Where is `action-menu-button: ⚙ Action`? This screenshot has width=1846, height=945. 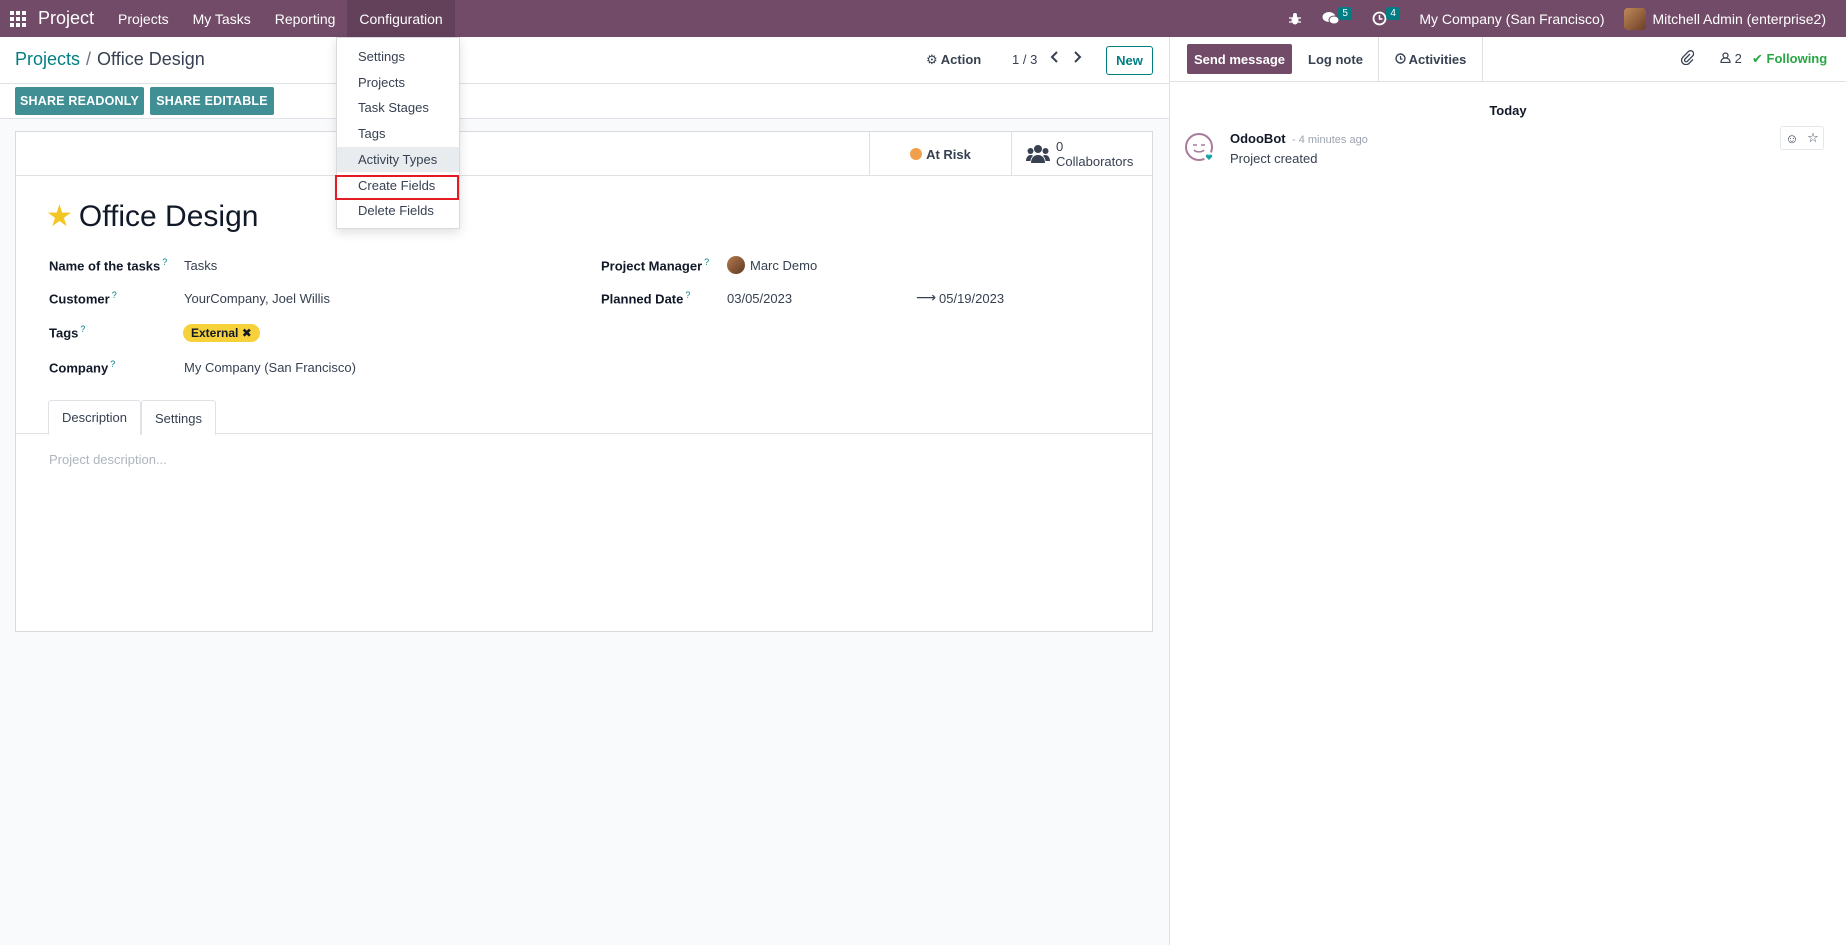
action-menu-button: ⚙ Action is located at coordinates (953, 60).